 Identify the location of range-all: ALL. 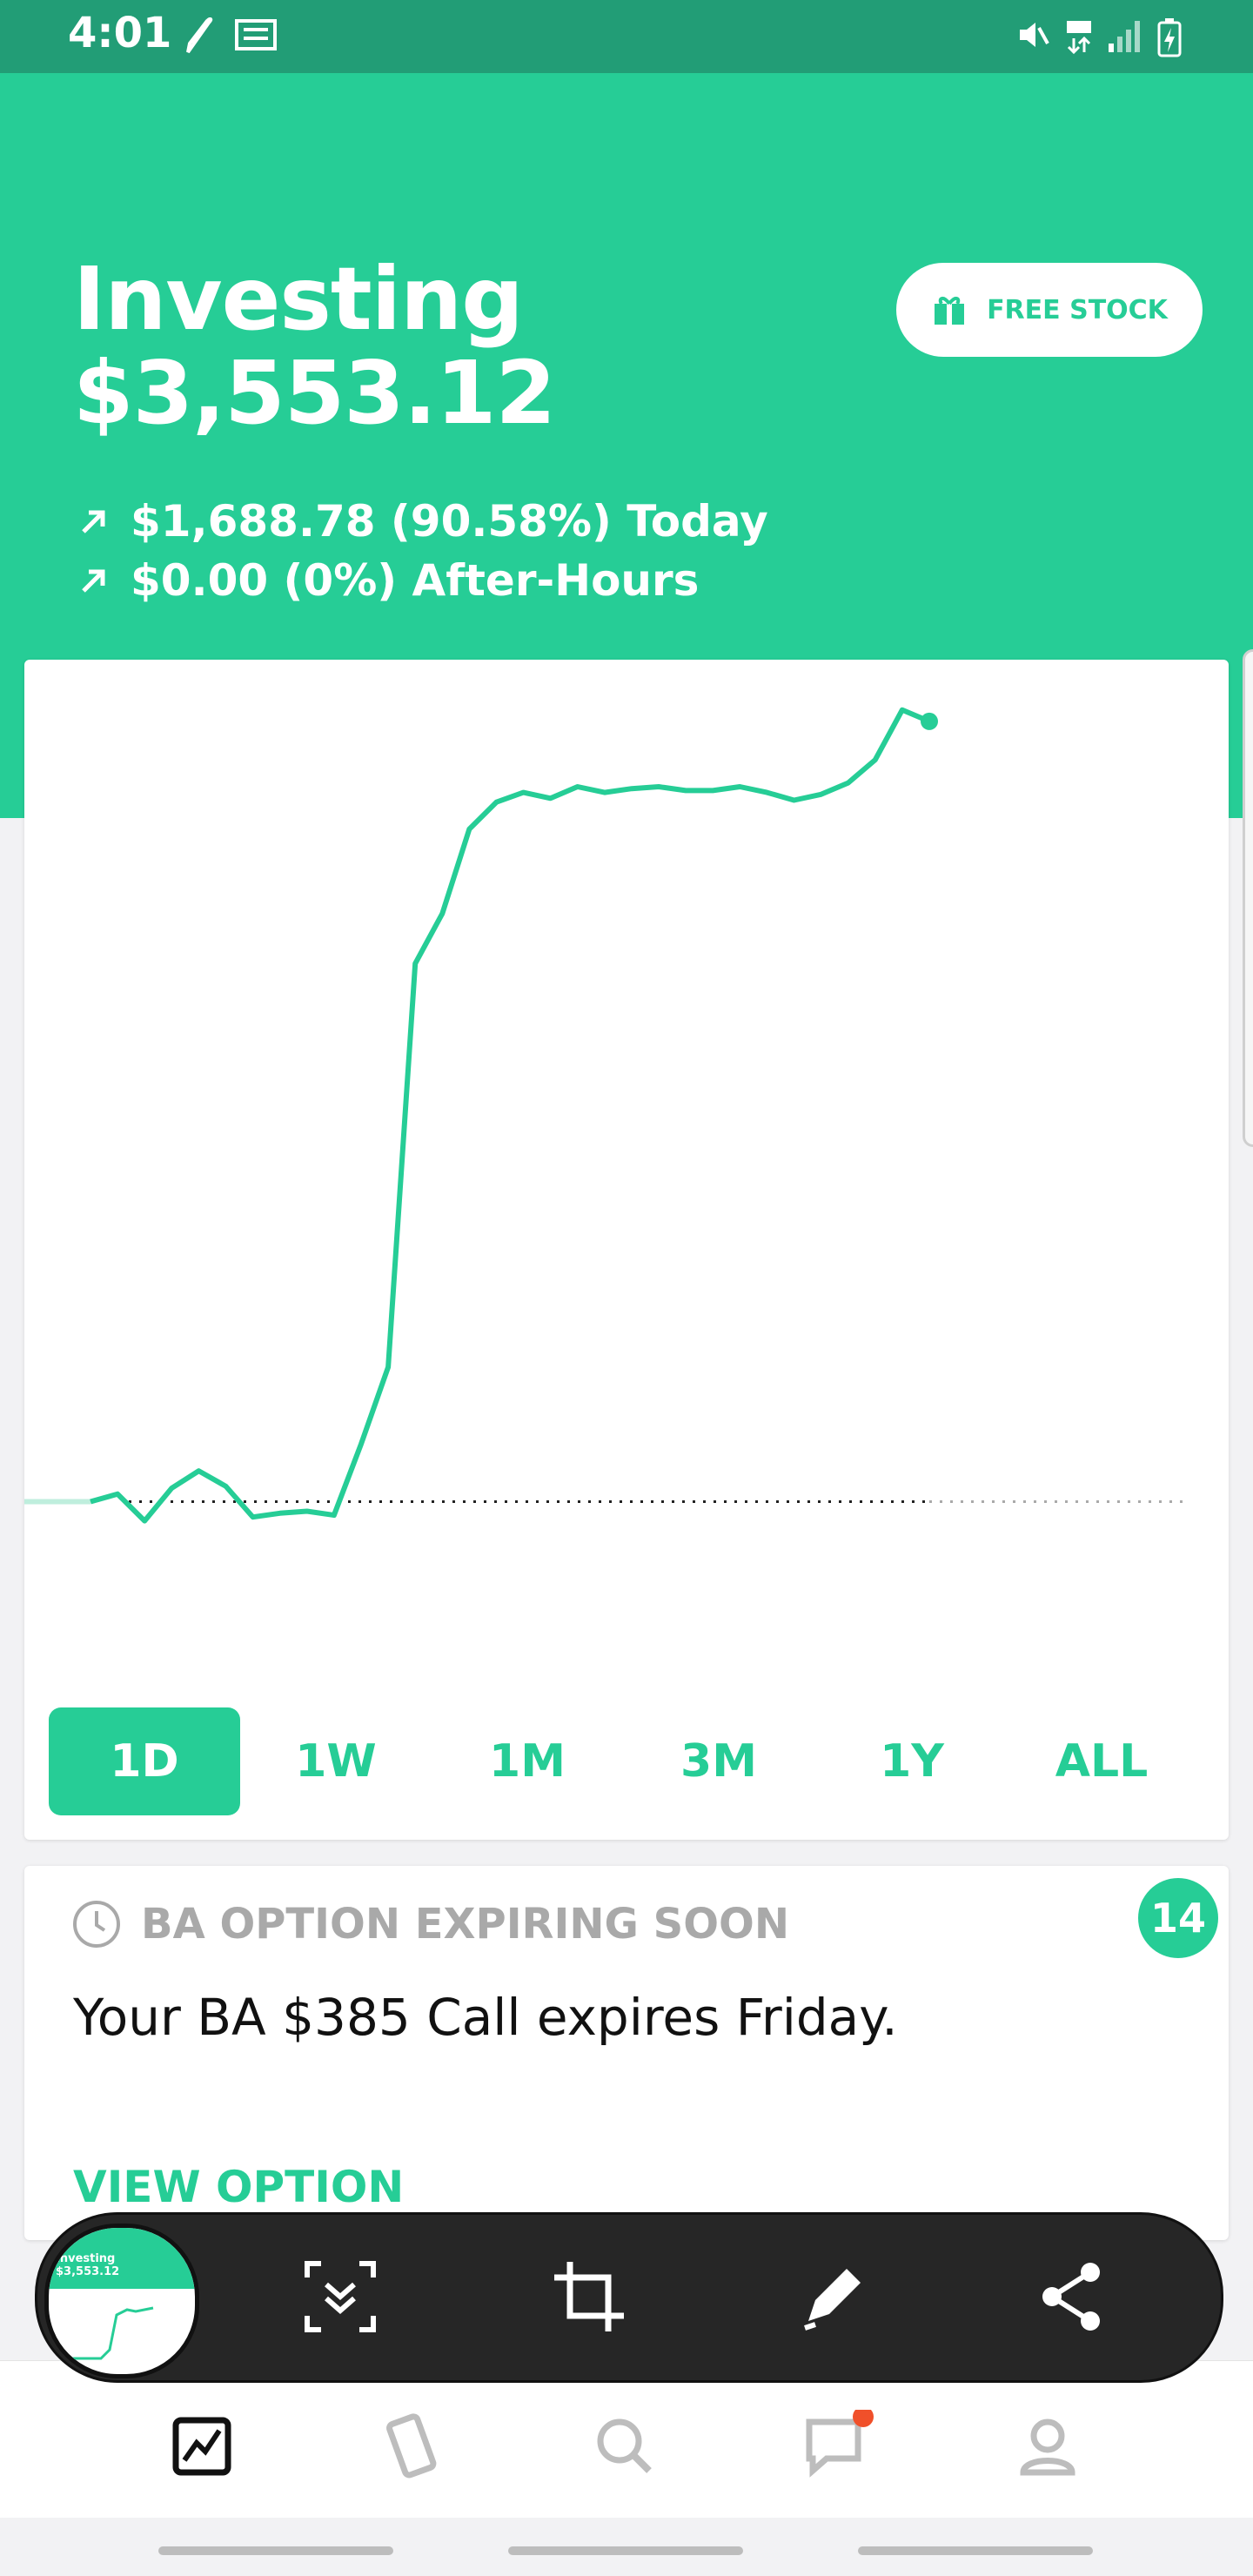
(1101, 1761).